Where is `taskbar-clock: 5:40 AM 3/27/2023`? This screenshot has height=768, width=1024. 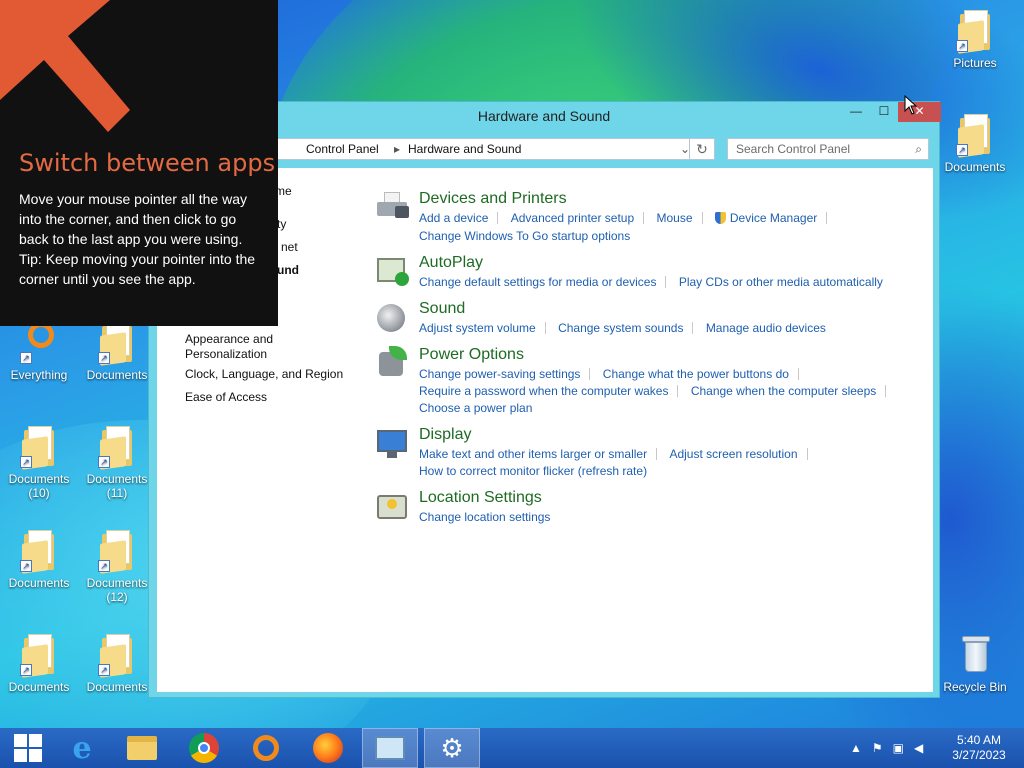
taskbar-clock: 5:40 AM 3/27/2023 is located at coordinates (979, 748).